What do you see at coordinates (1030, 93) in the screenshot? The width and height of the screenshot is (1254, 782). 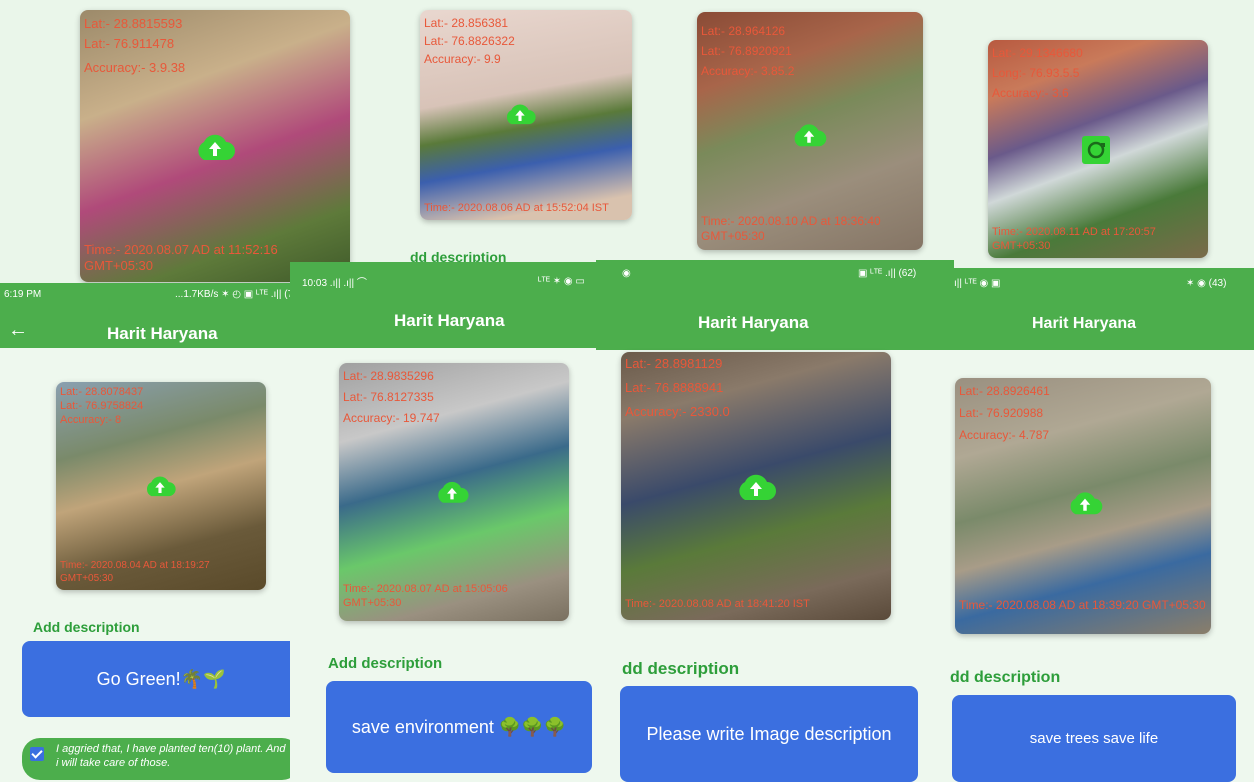 I see `top-photo-4-accuracy: Accuracy:- 3.6` at bounding box center [1030, 93].